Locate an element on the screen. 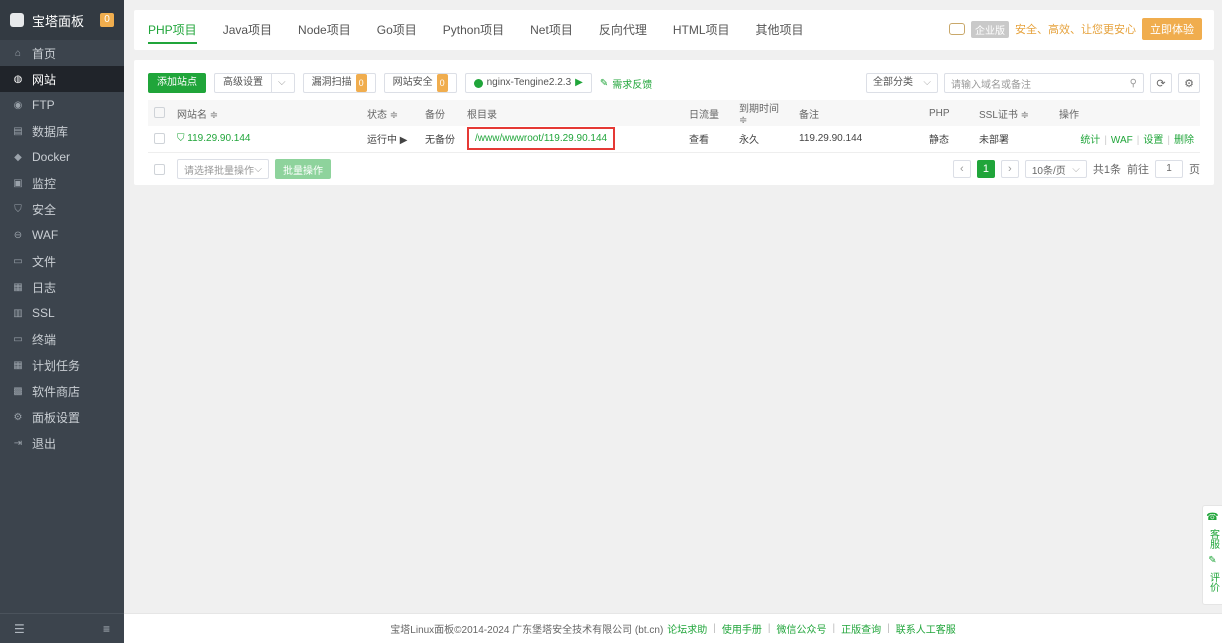 The image size is (1222, 643). tab-6: 反向代理 is located at coordinates (623, 30).